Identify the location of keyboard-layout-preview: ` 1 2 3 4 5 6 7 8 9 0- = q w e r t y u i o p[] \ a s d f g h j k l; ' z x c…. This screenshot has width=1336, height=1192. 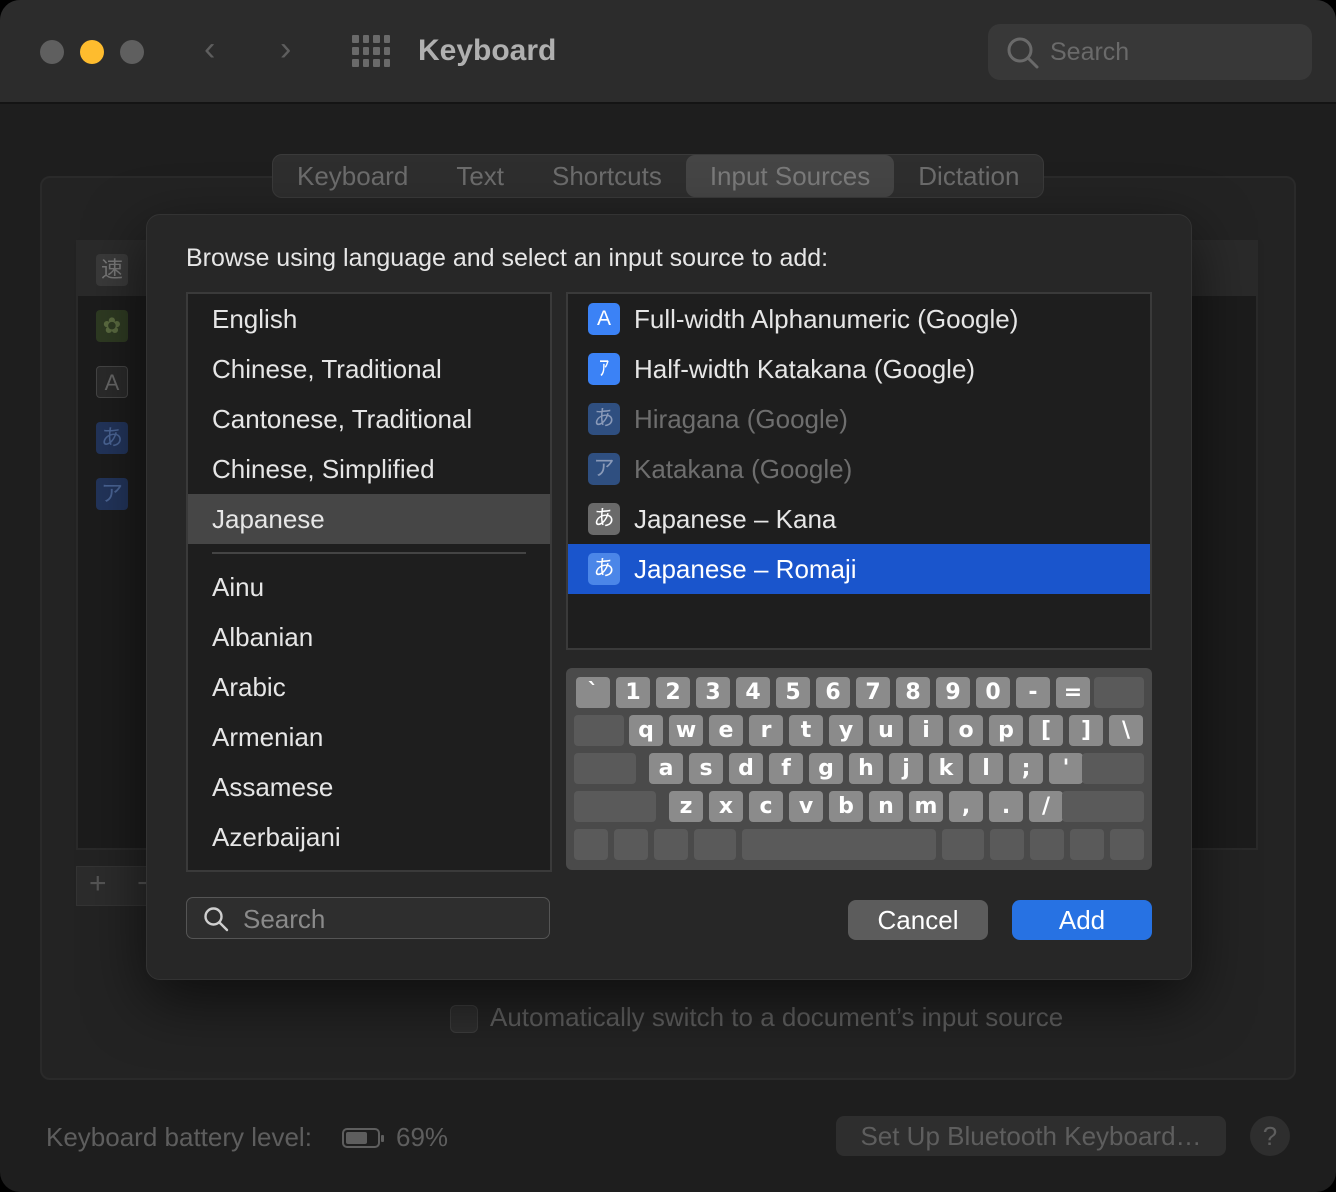
(859, 769).